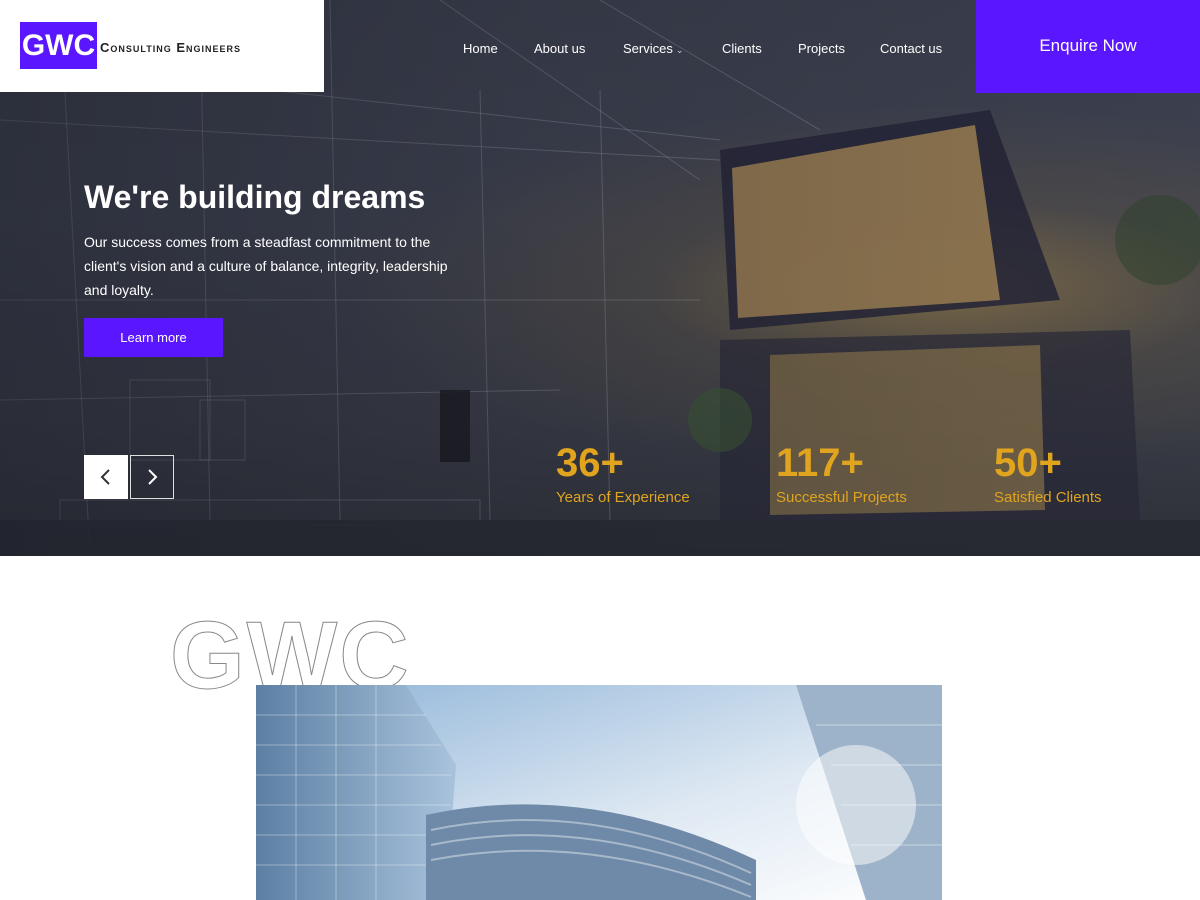 This screenshot has height=900, width=1200. Describe the element at coordinates (623, 497) in the screenshot. I see `stat-label: Years of Experience` at that location.